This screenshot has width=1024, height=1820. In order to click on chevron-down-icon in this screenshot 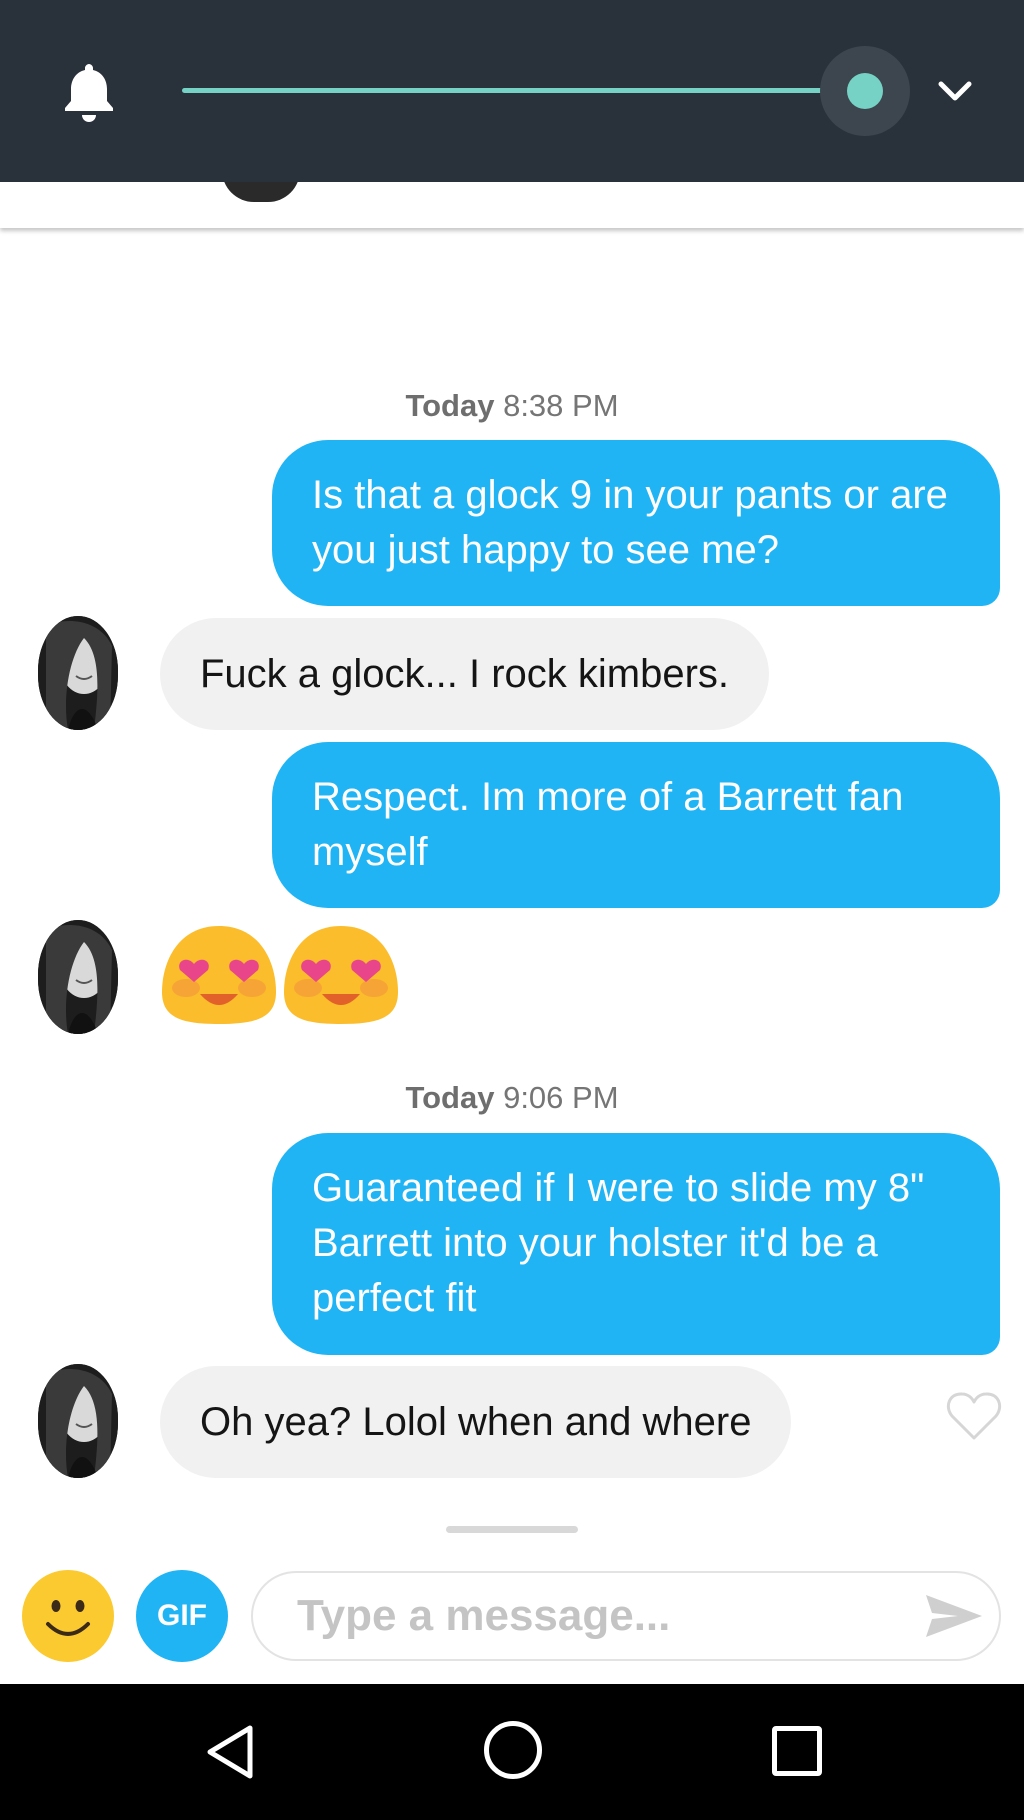, I will do `click(955, 92)`.